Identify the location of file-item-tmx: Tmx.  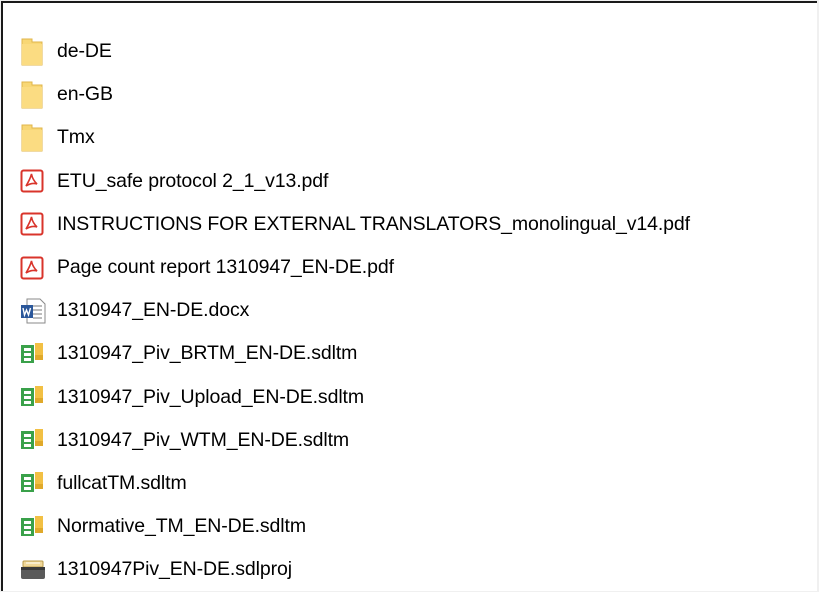
(415, 137).